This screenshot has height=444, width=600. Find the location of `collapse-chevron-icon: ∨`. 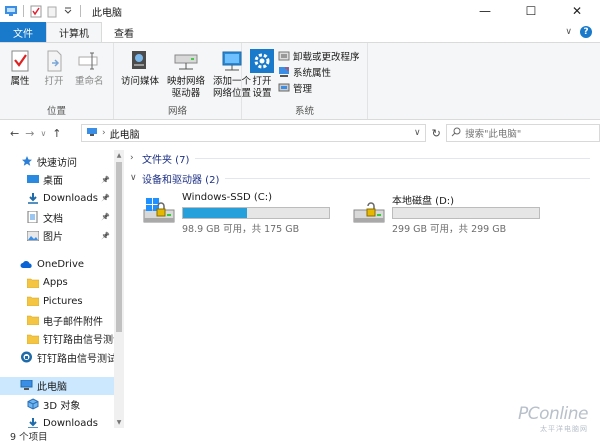

collapse-chevron-icon: ∨ is located at coordinates (136, 178).